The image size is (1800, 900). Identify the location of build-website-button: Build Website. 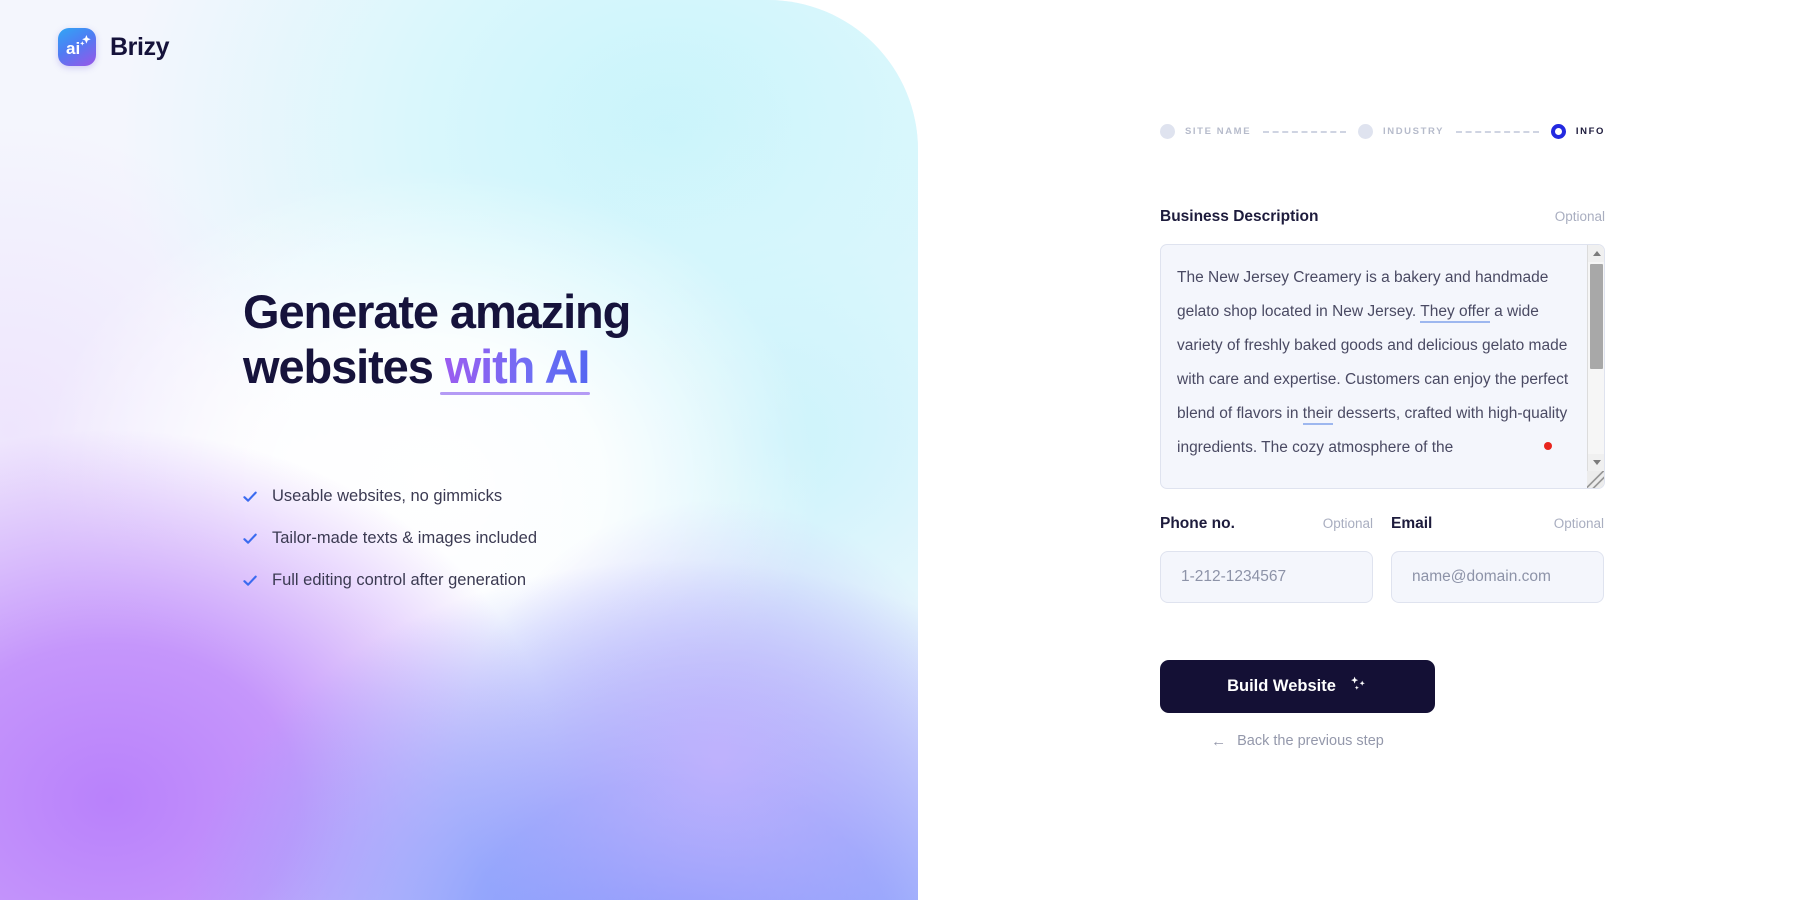
(1297, 686).